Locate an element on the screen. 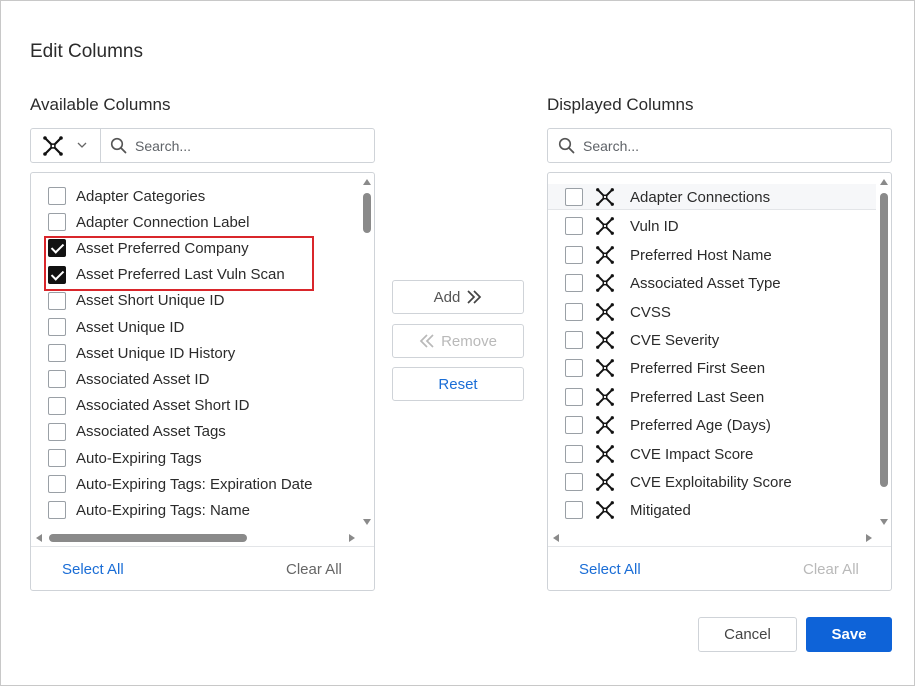 The image size is (915, 686). available-vertical-scrollbar is located at coordinates (367, 352).